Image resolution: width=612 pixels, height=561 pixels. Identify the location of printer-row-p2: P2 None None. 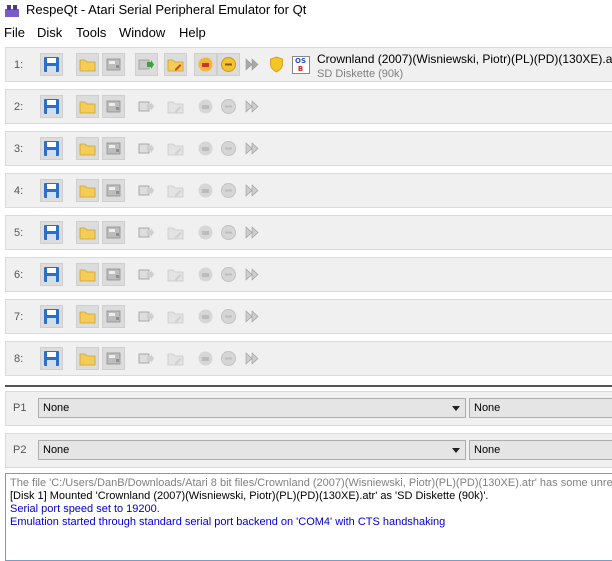
(308, 450).